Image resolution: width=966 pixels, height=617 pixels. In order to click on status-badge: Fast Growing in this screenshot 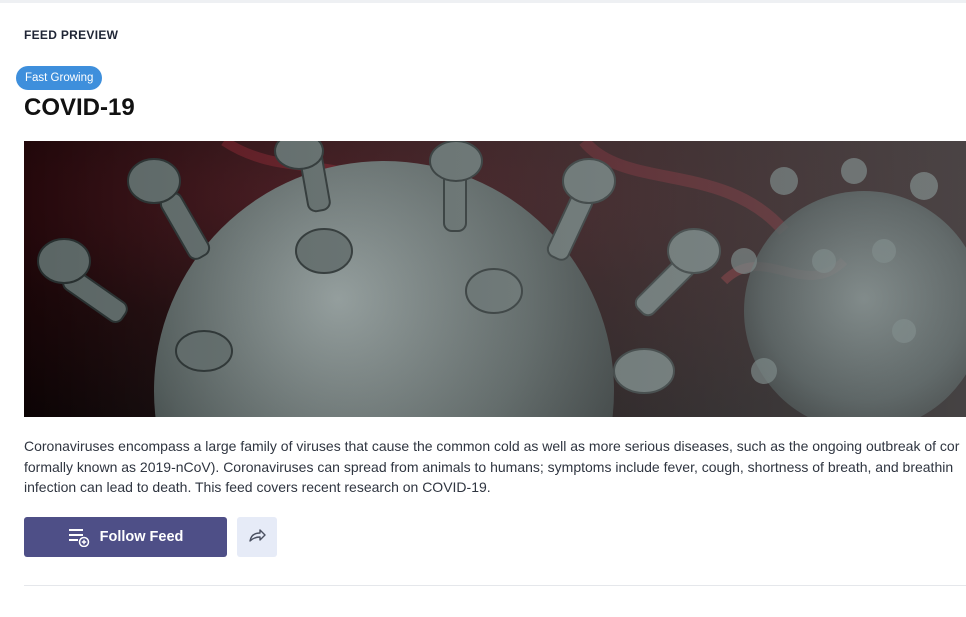, I will do `click(59, 78)`.